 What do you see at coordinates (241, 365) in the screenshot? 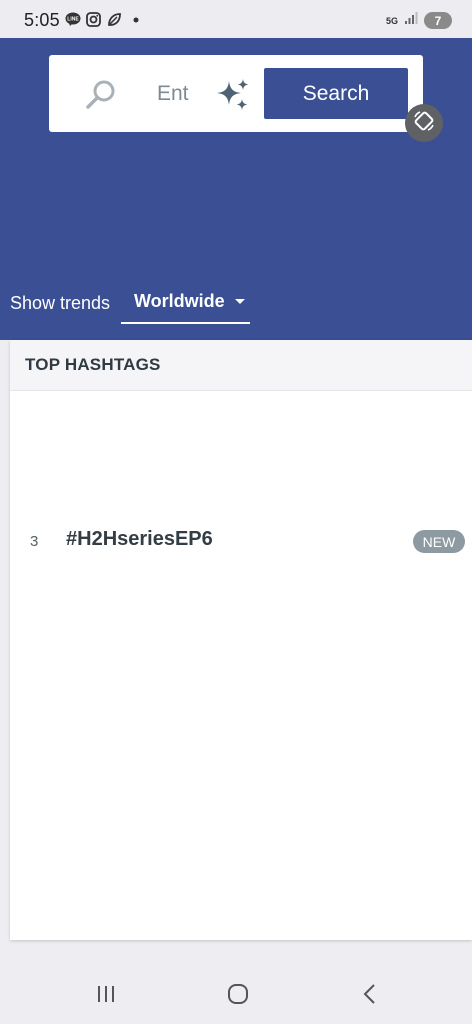
I see `card-header: TOP HASHTAGS` at bounding box center [241, 365].